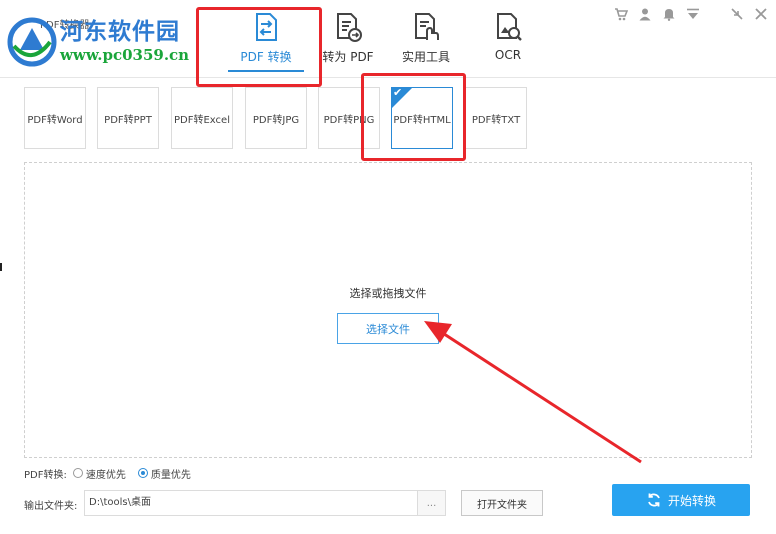  What do you see at coordinates (388, 293) in the screenshot?
I see `drop-hint-text: 选择或拖拽文件` at bounding box center [388, 293].